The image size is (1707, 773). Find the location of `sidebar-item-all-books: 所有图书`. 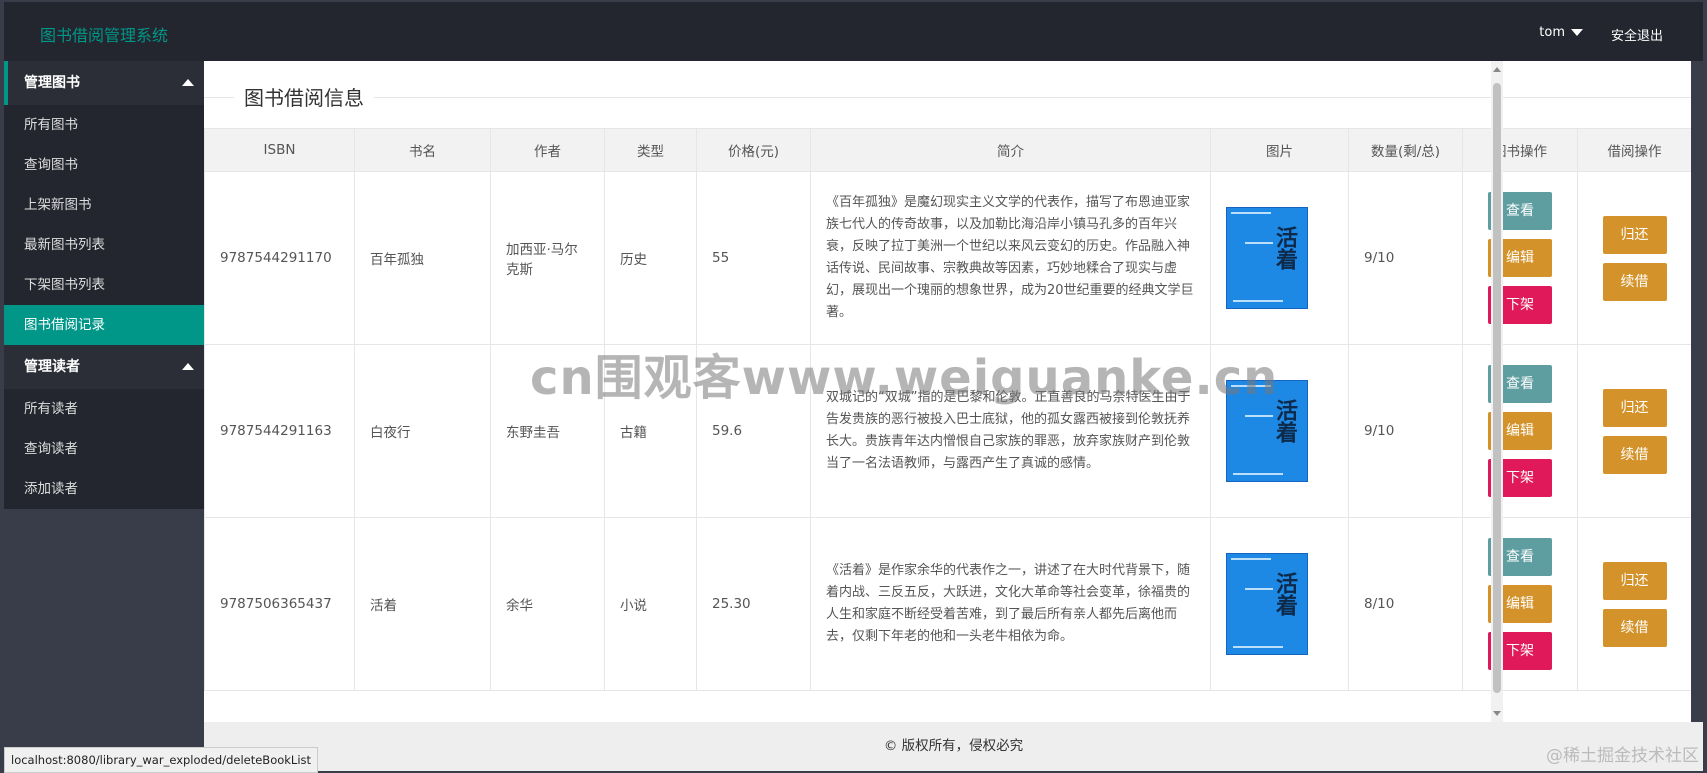

sidebar-item-all-books: 所有图书 is located at coordinates (104, 125).